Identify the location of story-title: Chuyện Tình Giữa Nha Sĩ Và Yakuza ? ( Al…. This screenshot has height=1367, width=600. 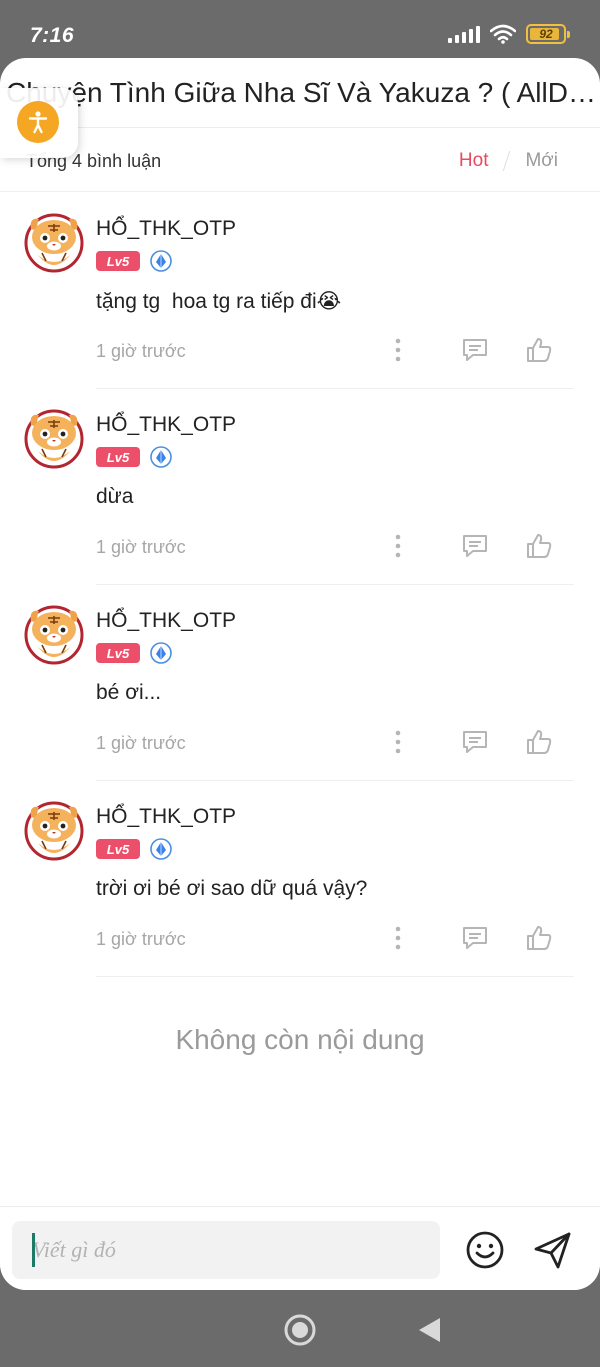
(303, 92).